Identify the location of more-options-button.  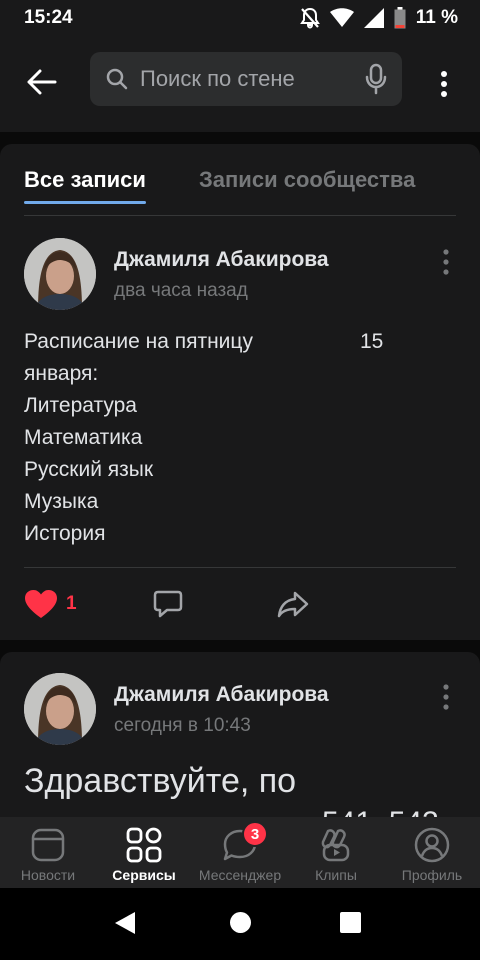
(444, 84).